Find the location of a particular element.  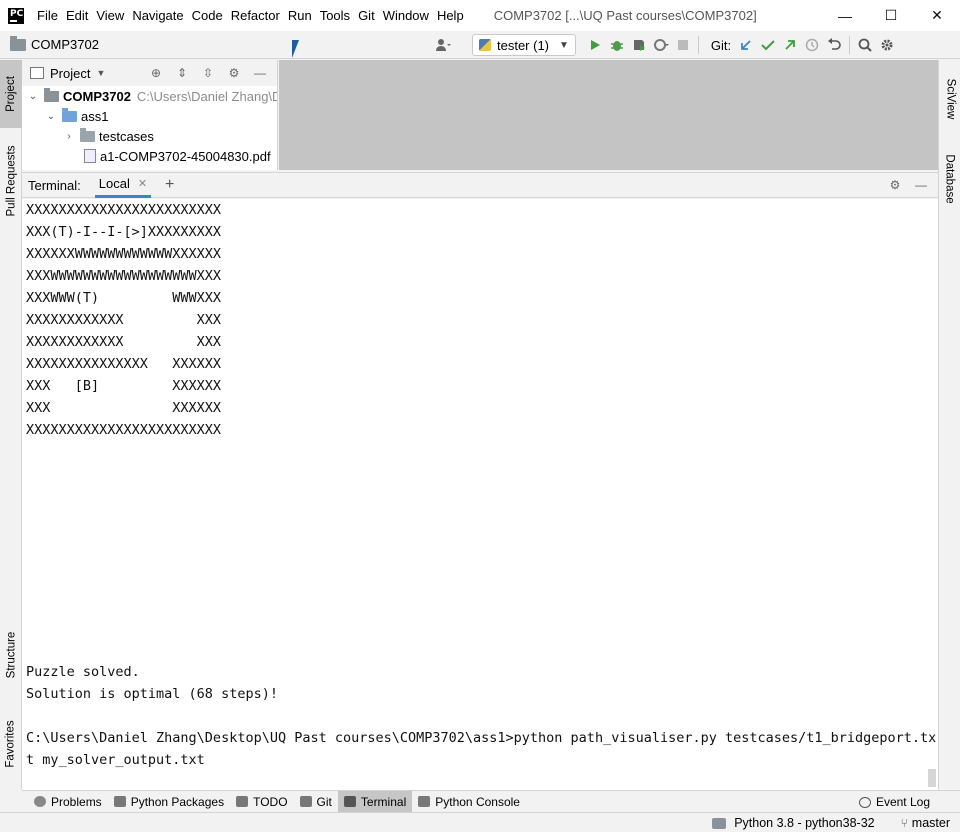

debug-icon is located at coordinates (617, 45).